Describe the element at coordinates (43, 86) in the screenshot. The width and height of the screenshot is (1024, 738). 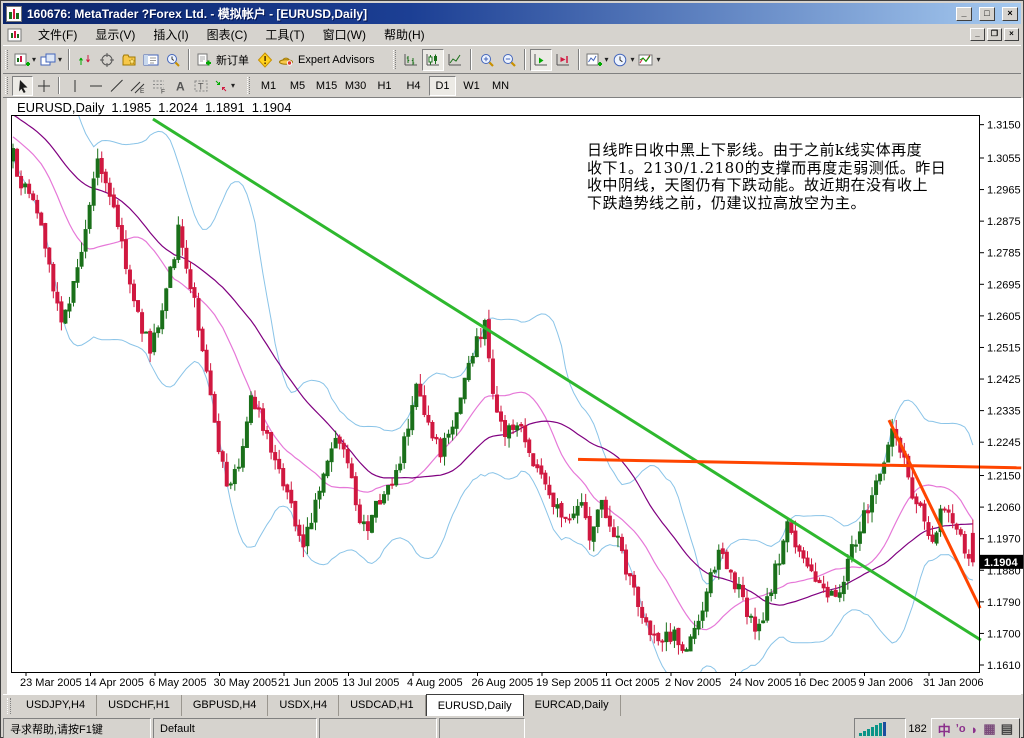
I see `crosshair-button` at that location.